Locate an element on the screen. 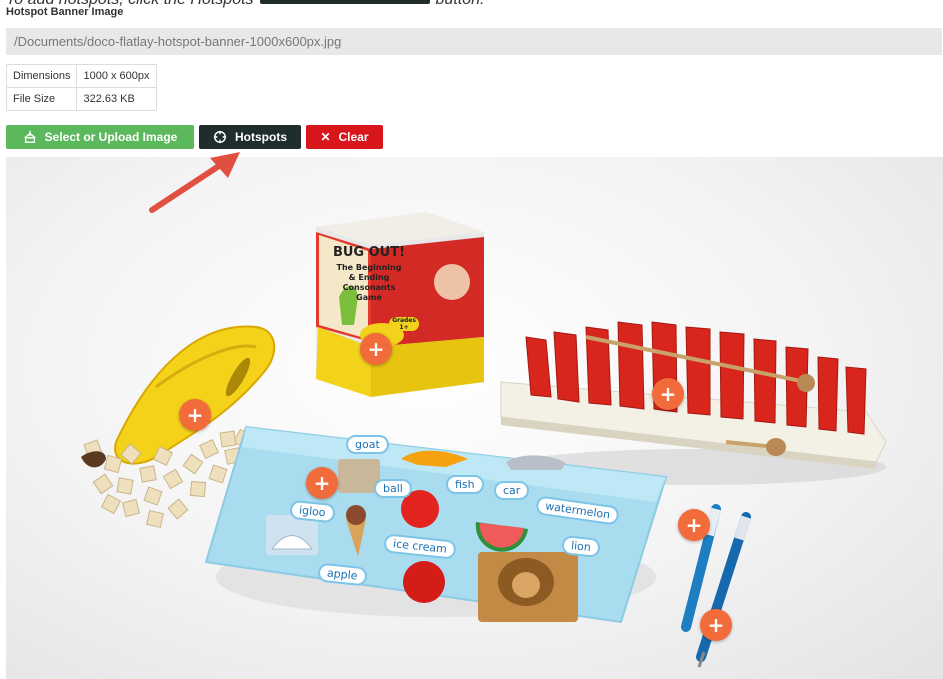  crosshair-icon is located at coordinates (220, 137).